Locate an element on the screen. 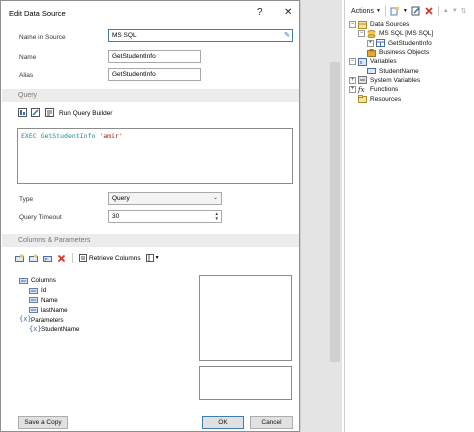 This screenshot has width=474, height=432. query-builder-icon is located at coordinates (49, 112).